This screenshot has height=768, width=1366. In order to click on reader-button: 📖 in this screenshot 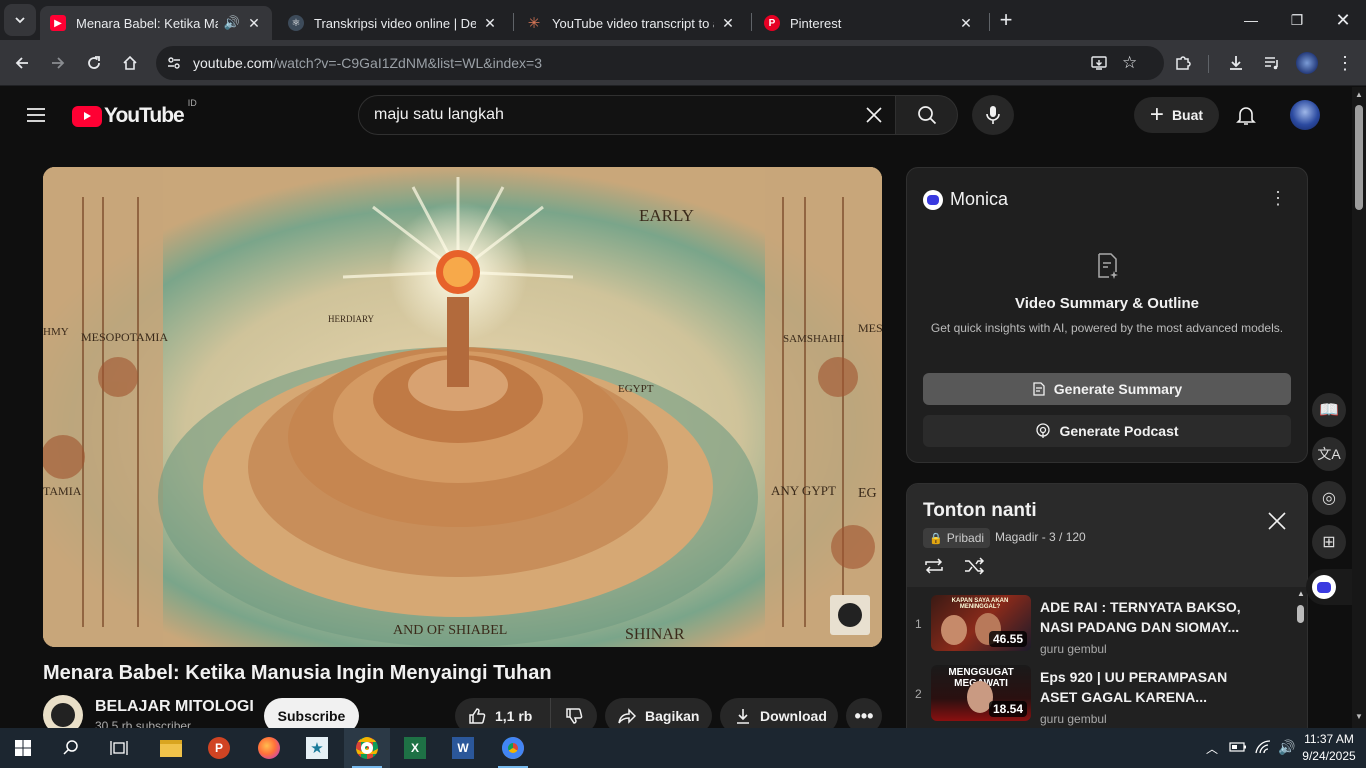, I will do `click(1329, 410)`.